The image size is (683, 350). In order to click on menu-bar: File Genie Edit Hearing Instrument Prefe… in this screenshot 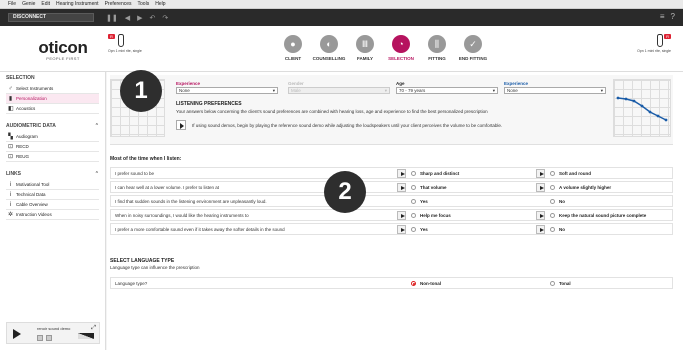, I will do `click(341, 4)`.